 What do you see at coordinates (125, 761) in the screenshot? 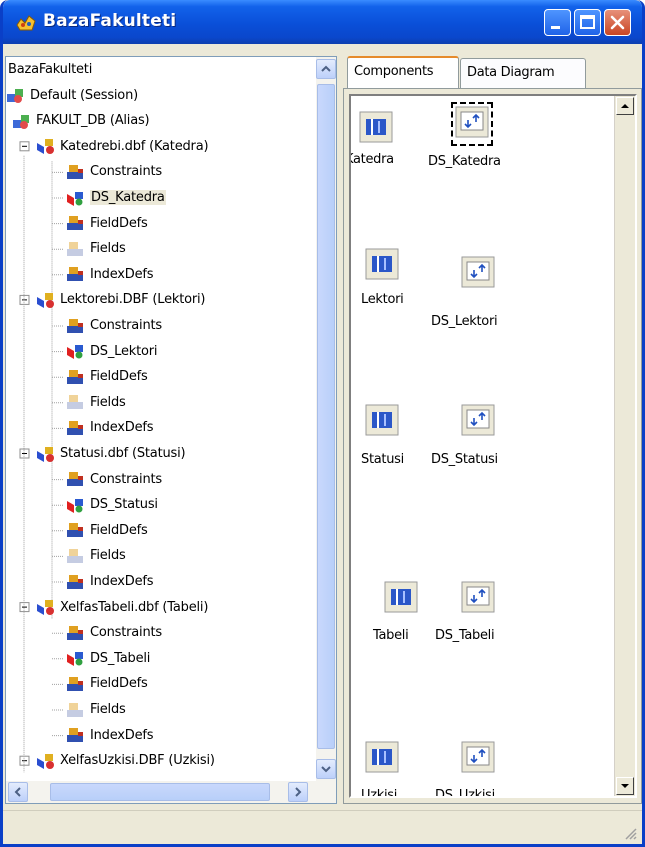
I see `tree-node: XelfasUzkisi.DBF (Uzkisi)` at bounding box center [125, 761].